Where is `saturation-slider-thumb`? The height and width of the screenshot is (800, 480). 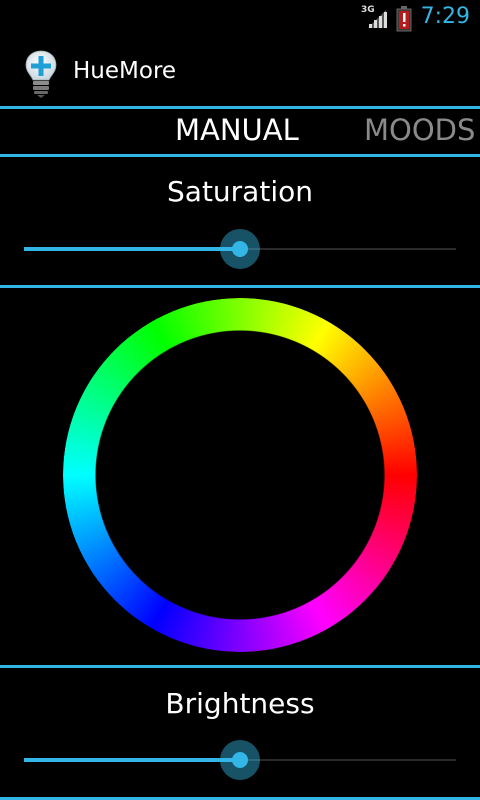 saturation-slider-thumb is located at coordinates (240, 249).